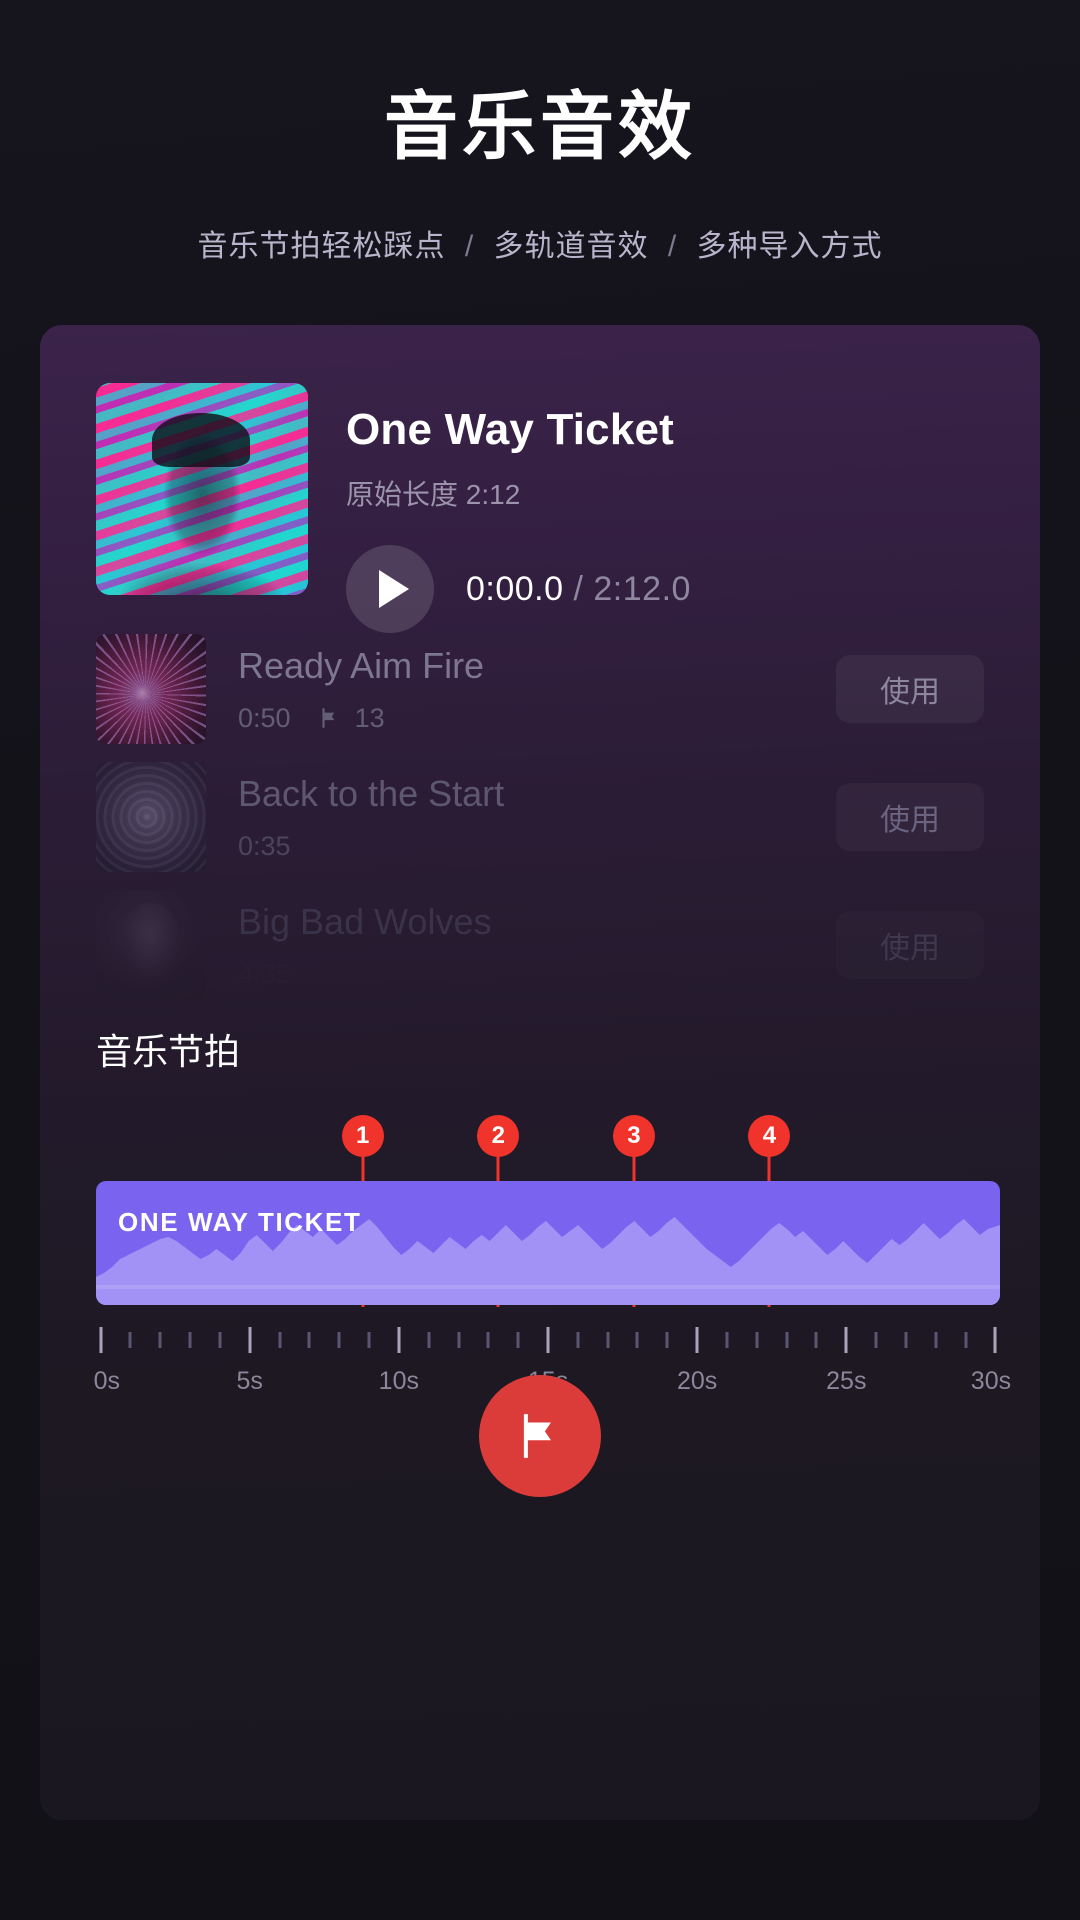  What do you see at coordinates (361, 665) in the screenshot?
I see `track-name: Ready Aim Fire` at bounding box center [361, 665].